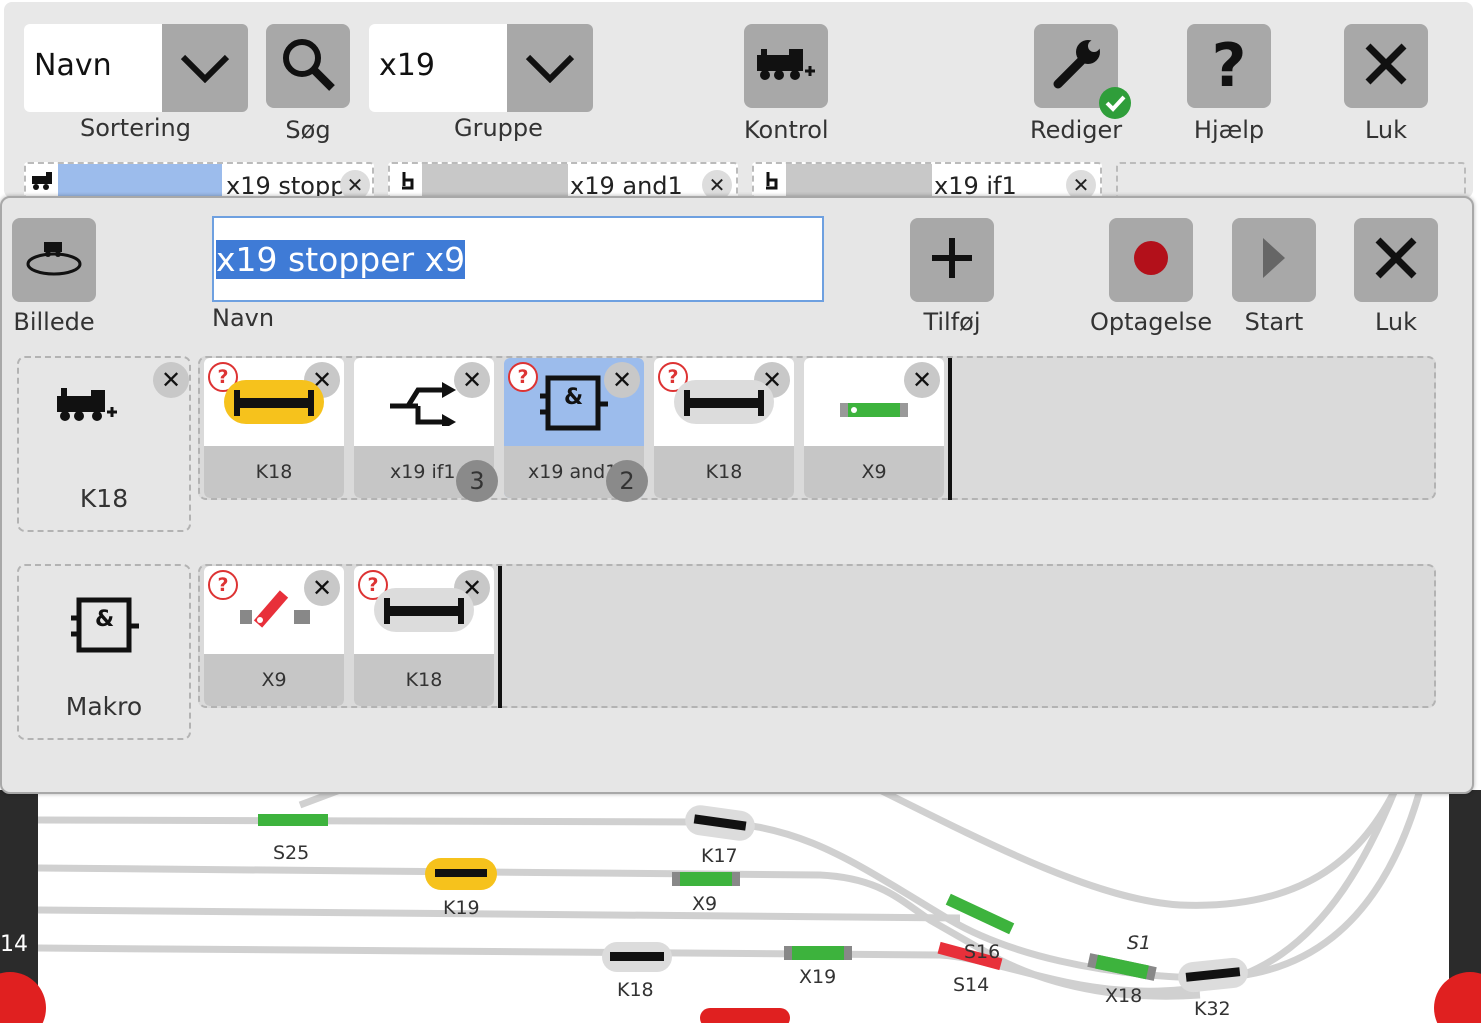 This screenshot has width=1481, height=1023. What do you see at coordinates (1386, 130) in the screenshot?
I see `close-label: Luk` at bounding box center [1386, 130].